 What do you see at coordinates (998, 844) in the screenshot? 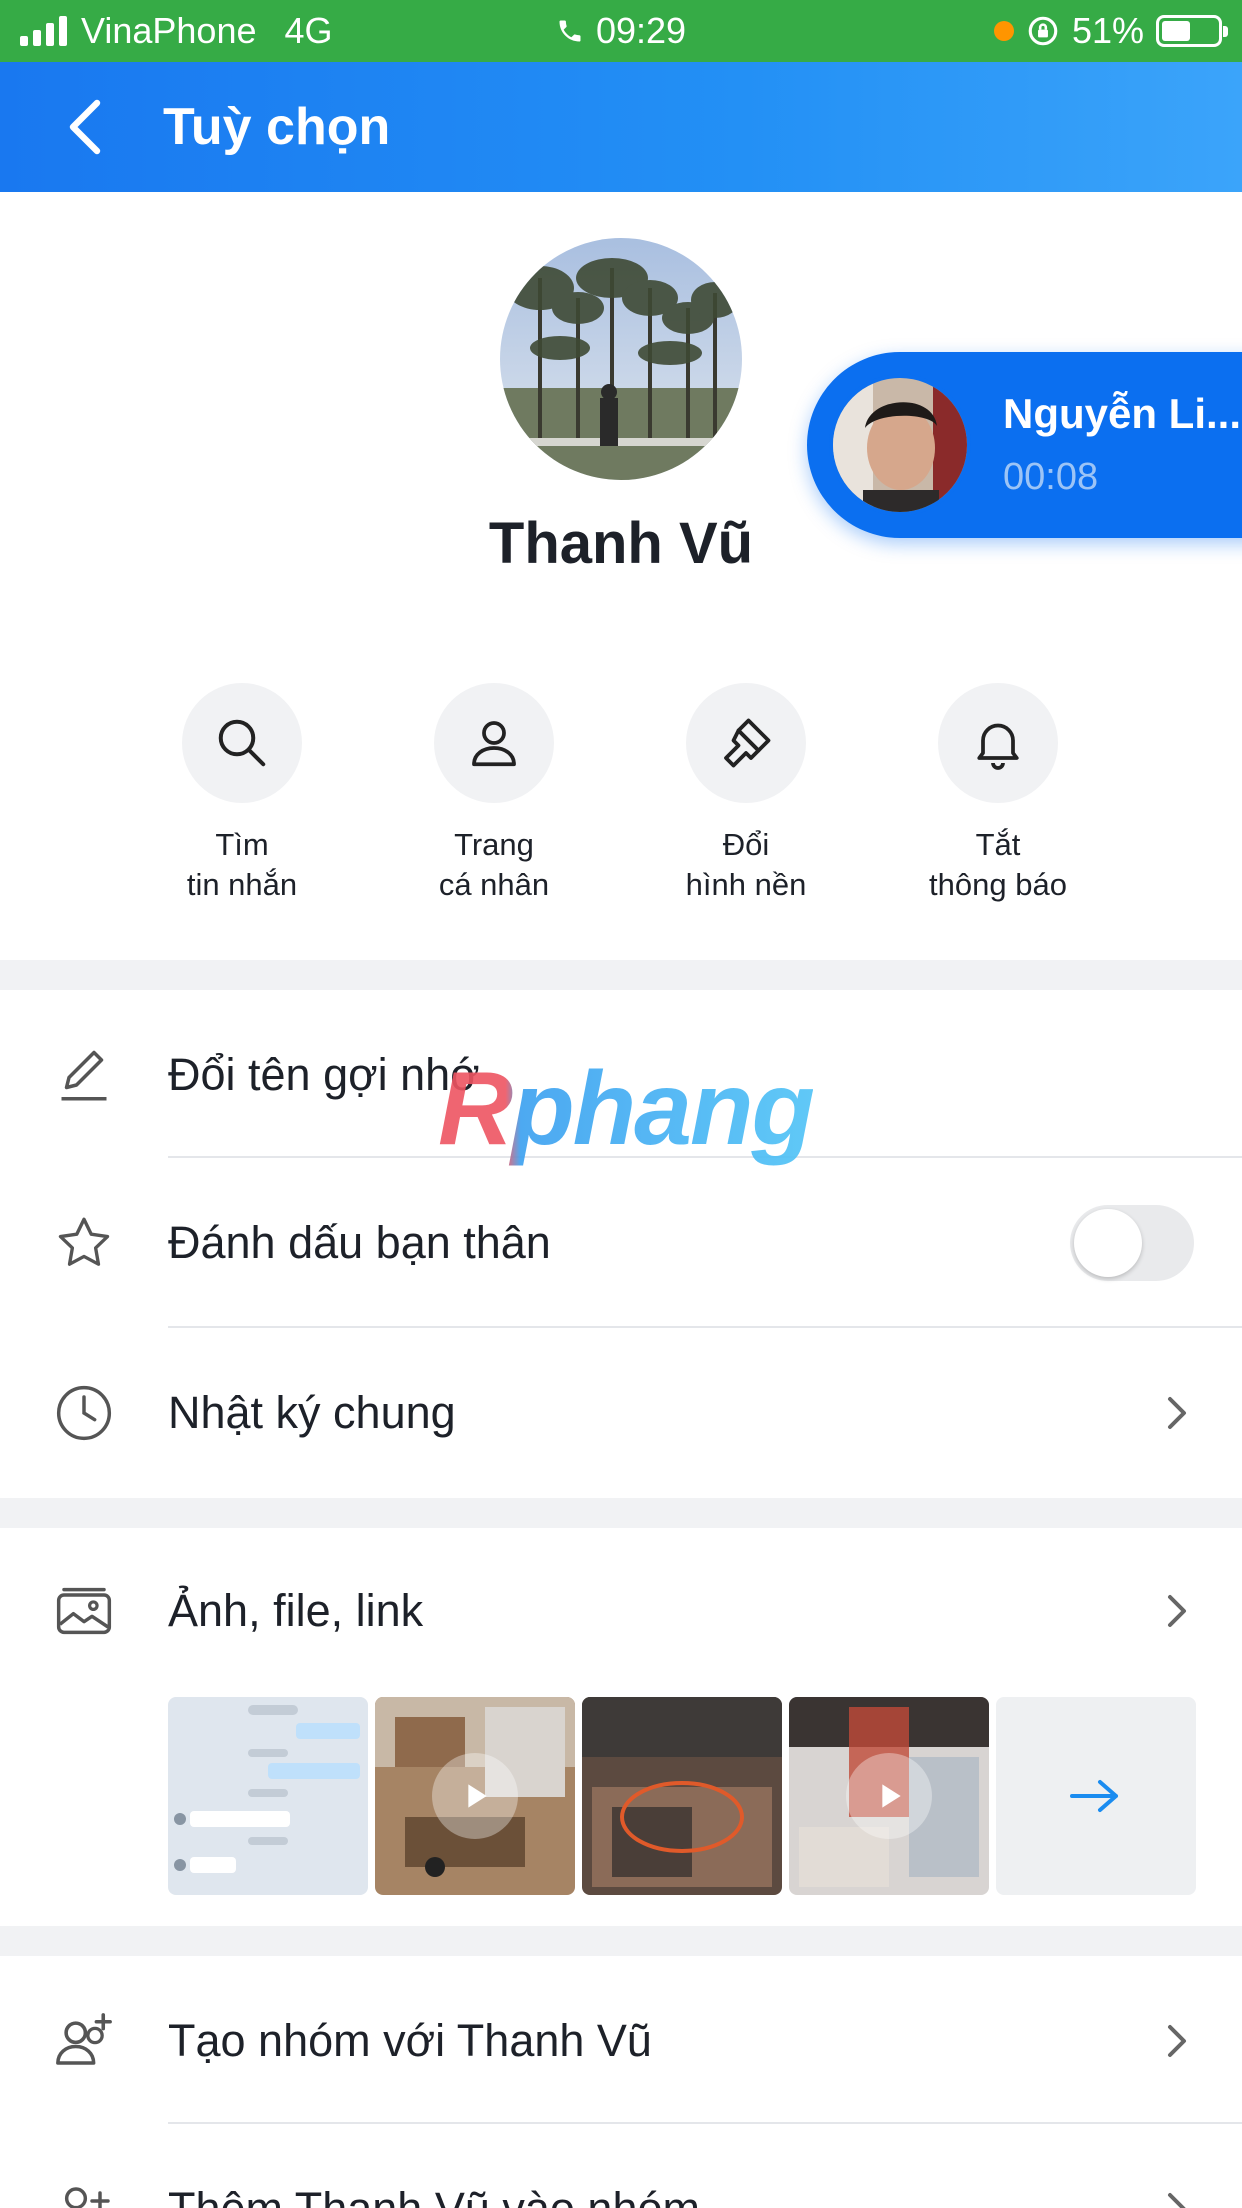
I see `action-label-line1: Tắt` at bounding box center [998, 844].